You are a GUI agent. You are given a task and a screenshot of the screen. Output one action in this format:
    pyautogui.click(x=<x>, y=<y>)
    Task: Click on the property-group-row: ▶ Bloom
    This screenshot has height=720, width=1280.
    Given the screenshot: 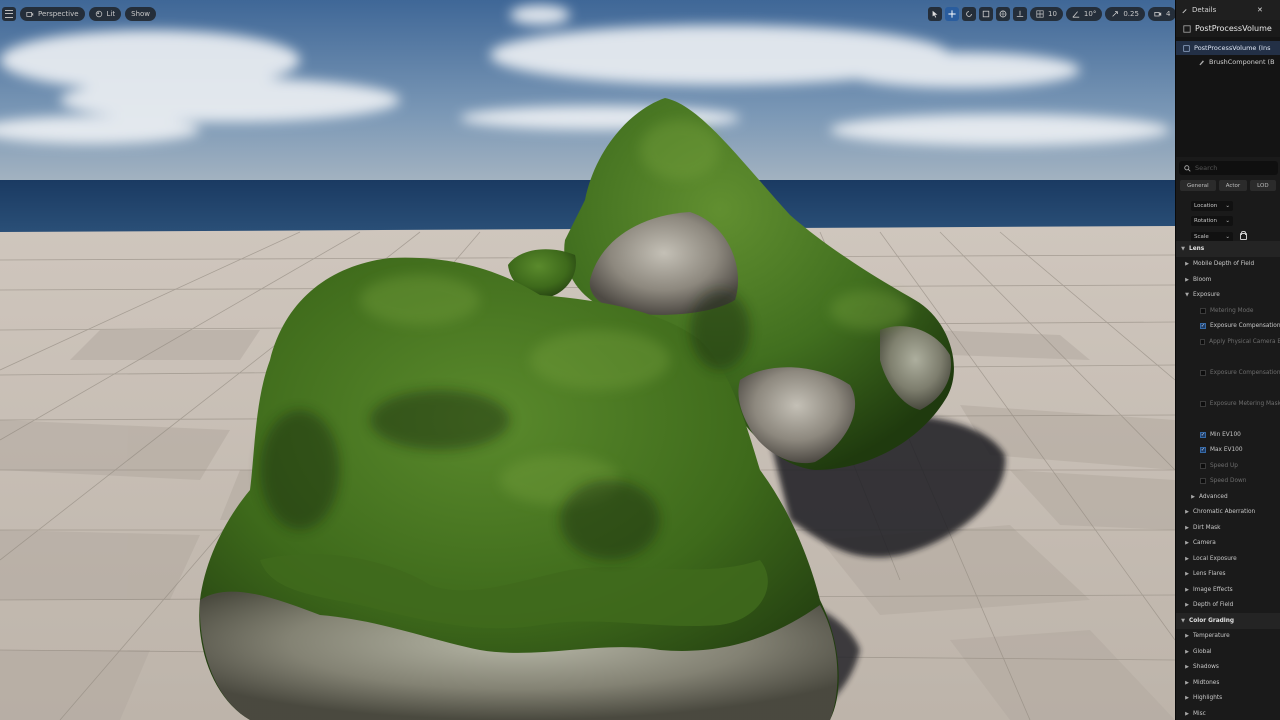 What is the action you would take?
    pyautogui.click(x=1228, y=280)
    